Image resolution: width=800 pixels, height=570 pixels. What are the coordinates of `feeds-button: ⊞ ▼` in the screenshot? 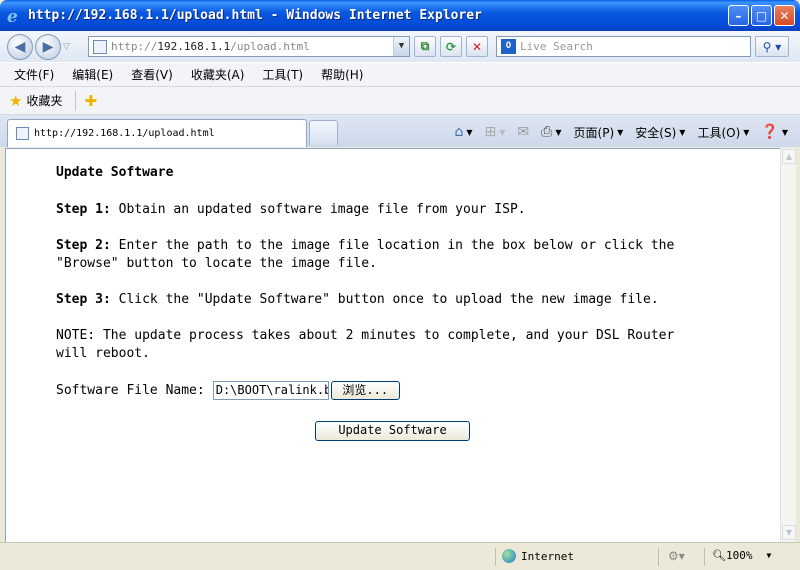 It's located at (495, 132).